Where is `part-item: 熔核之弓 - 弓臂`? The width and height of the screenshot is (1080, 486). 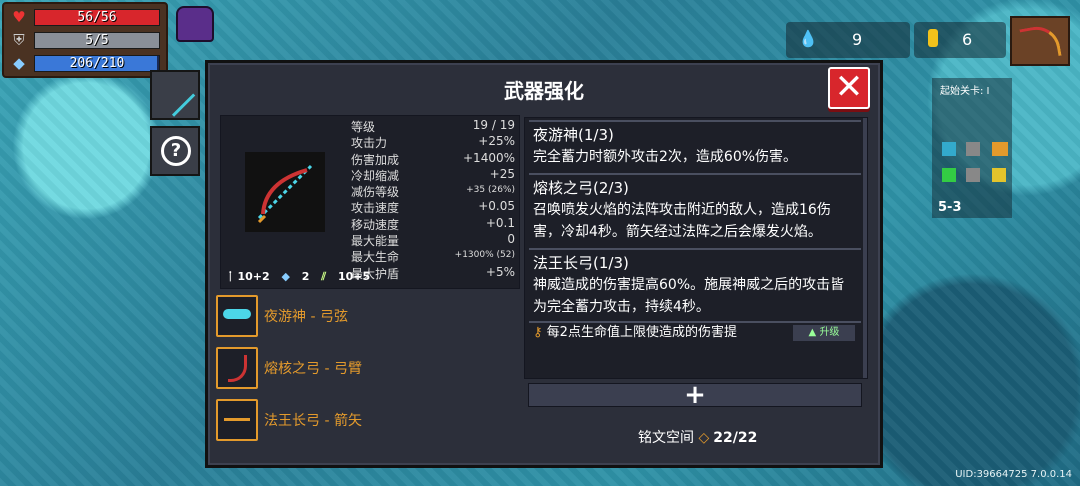
part-item: 熔核之弓 - 弓臂 is located at coordinates (366, 373).